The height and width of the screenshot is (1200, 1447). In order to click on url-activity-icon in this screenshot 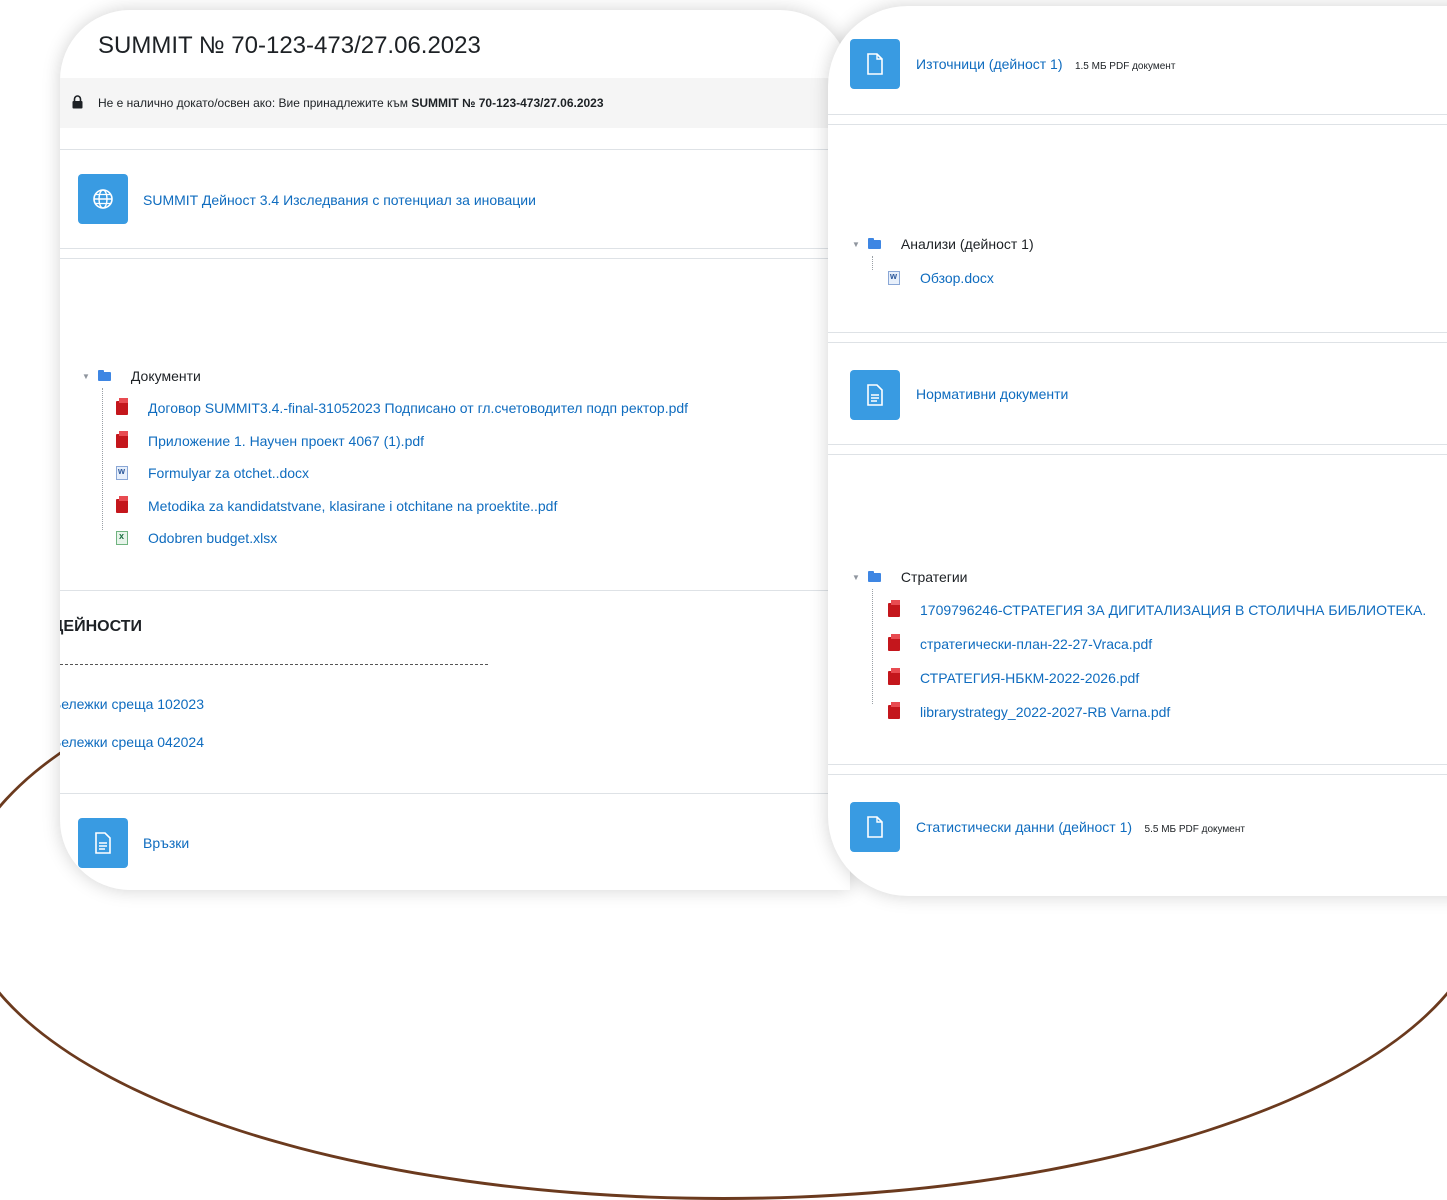, I will do `click(103, 199)`.